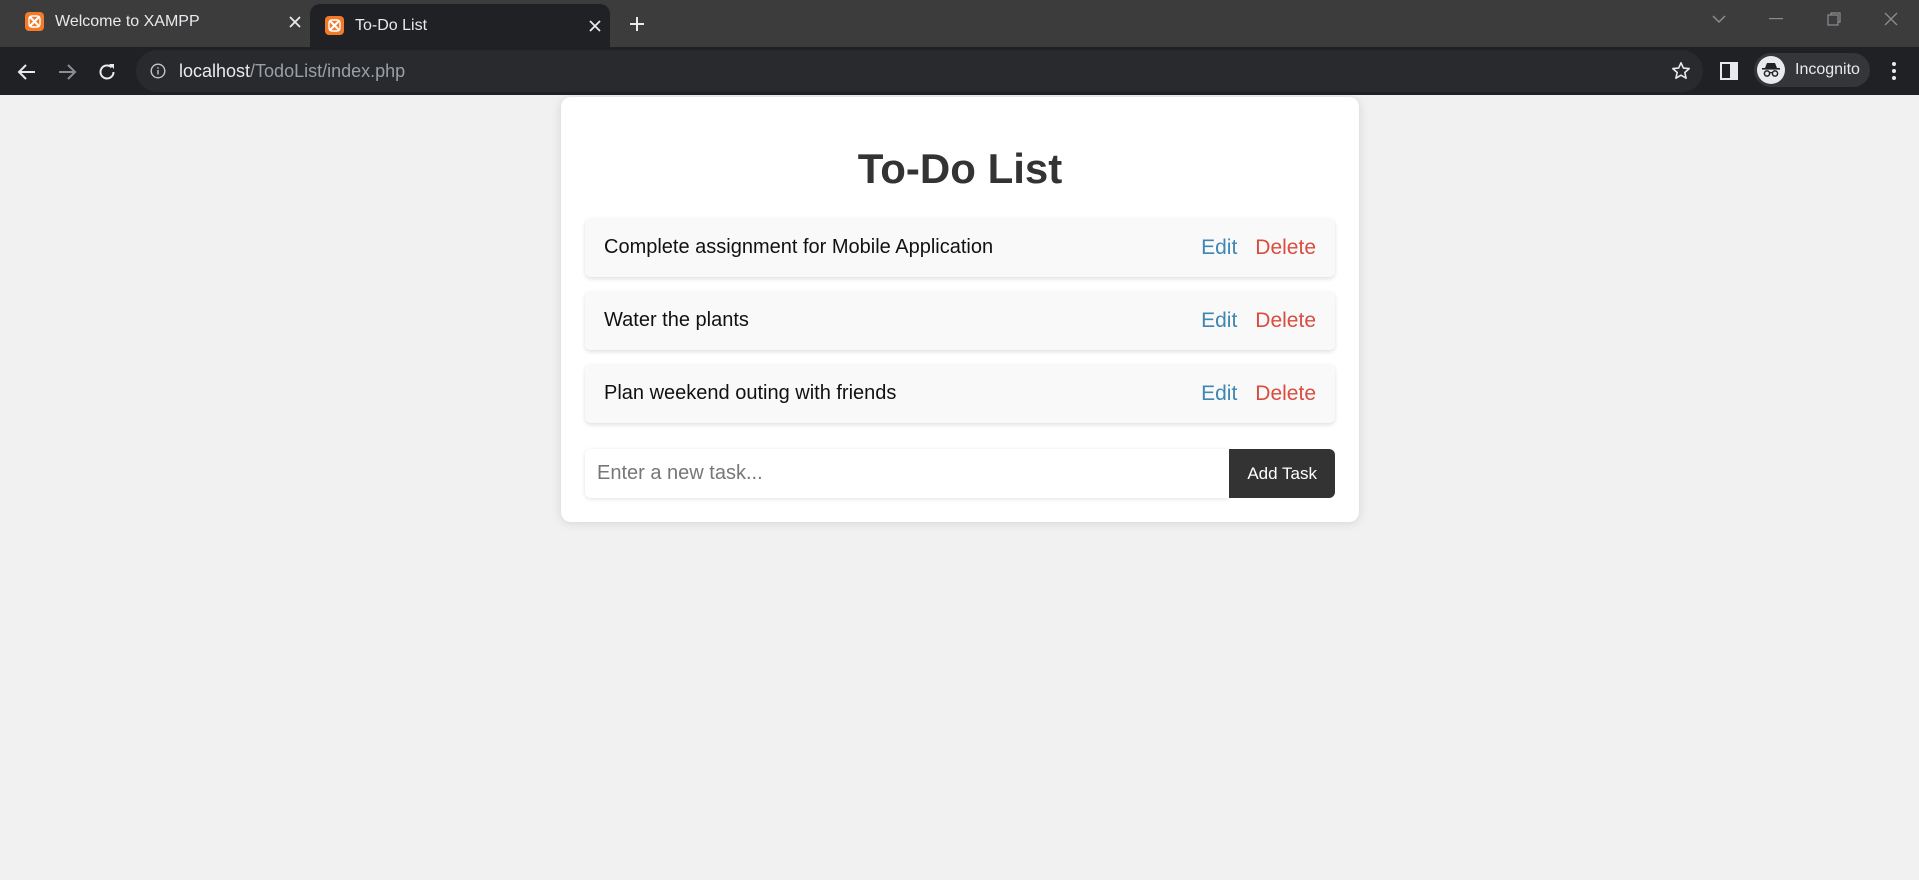  I want to click on side-panel-icon, so click(1729, 71).